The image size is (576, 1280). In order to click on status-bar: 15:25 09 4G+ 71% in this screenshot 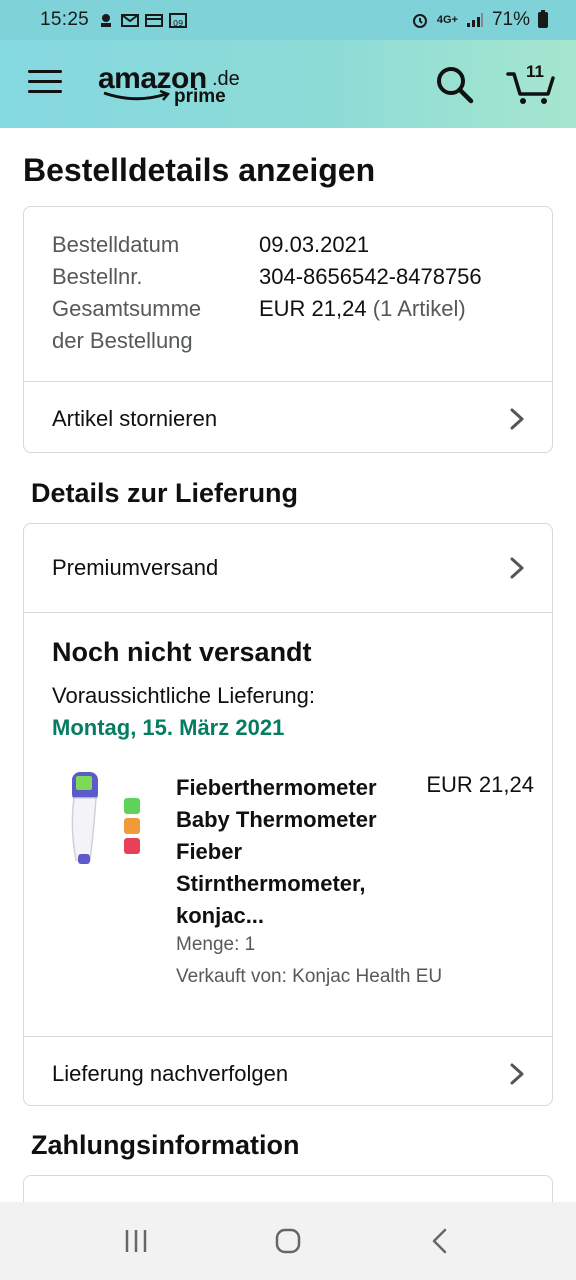, I will do `click(288, 20)`.